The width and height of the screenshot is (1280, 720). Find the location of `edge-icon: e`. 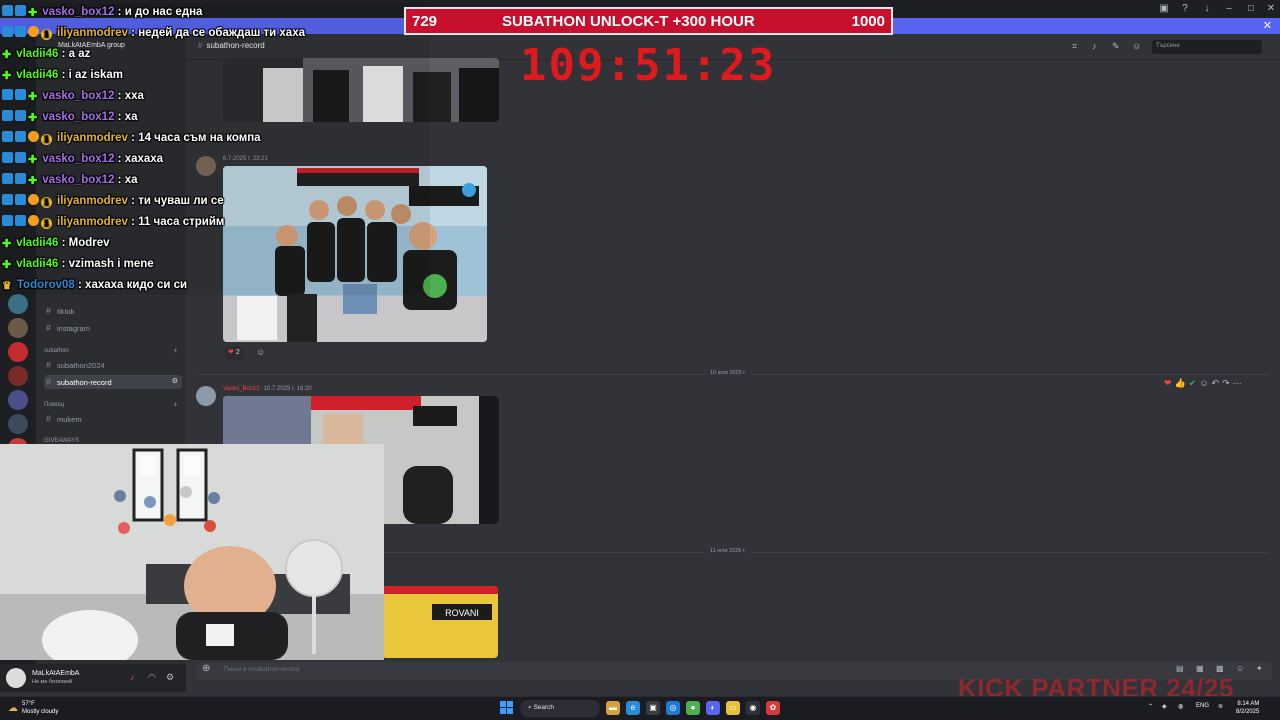

edge-icon: e is located at coordinates (633, 708).